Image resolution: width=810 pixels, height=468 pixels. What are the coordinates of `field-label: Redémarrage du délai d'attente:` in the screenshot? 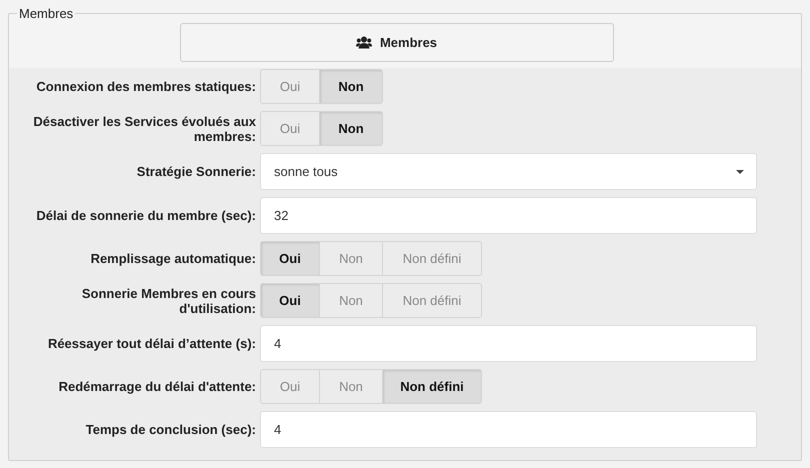 It's located at (157, 386).